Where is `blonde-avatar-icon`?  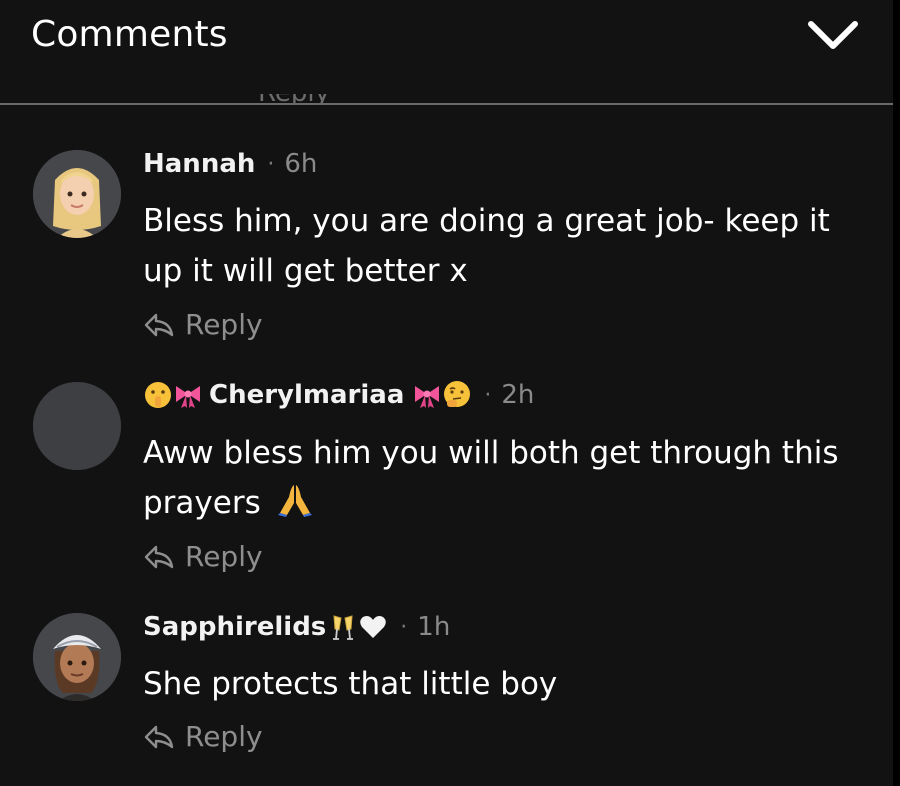
blonde-avatar-icon is located at coordinates (77, 194).